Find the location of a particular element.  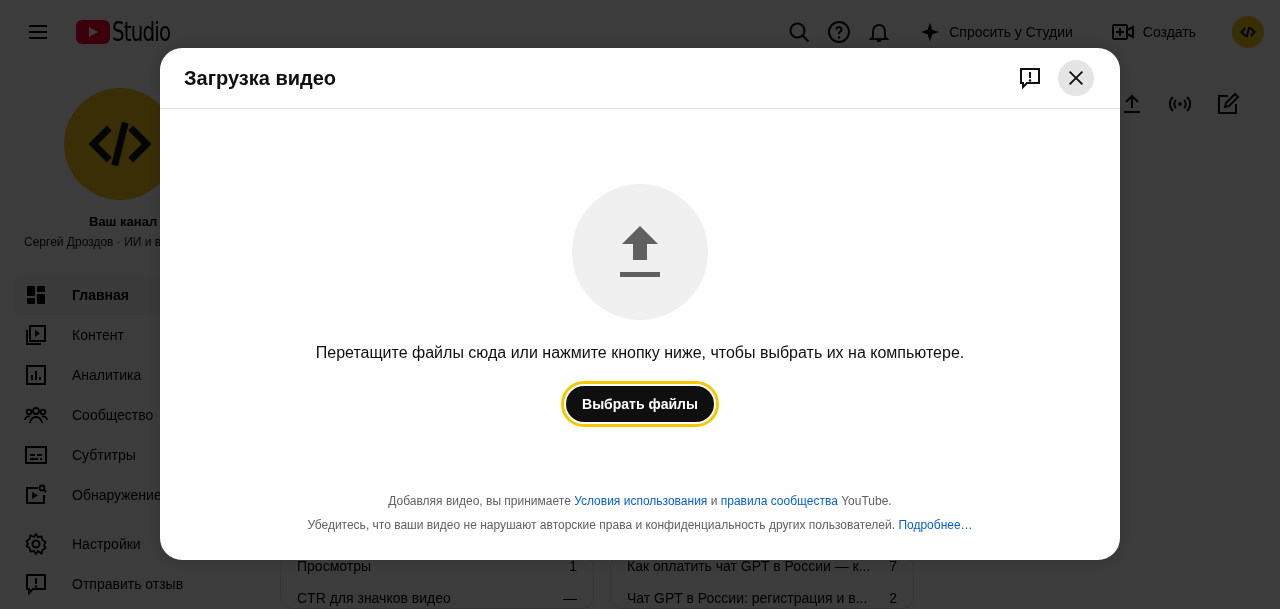

legal-notice: Добавляя видео, вы принимаете Условия использования и правила сообщества YouTube. is located at coordinates (640, 501).